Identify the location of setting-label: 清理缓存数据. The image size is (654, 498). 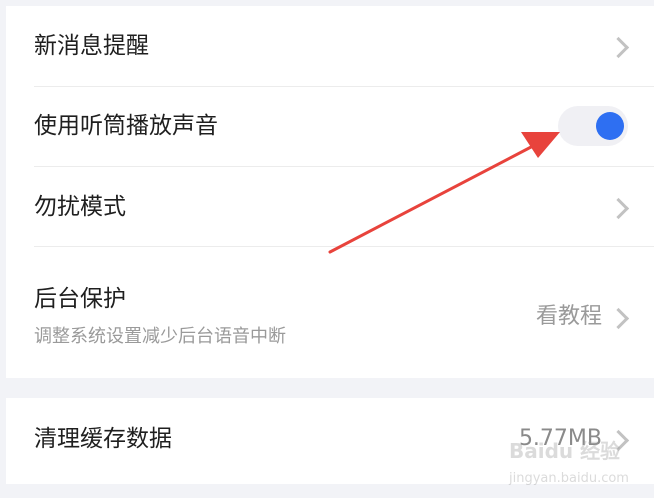
(103, 439).